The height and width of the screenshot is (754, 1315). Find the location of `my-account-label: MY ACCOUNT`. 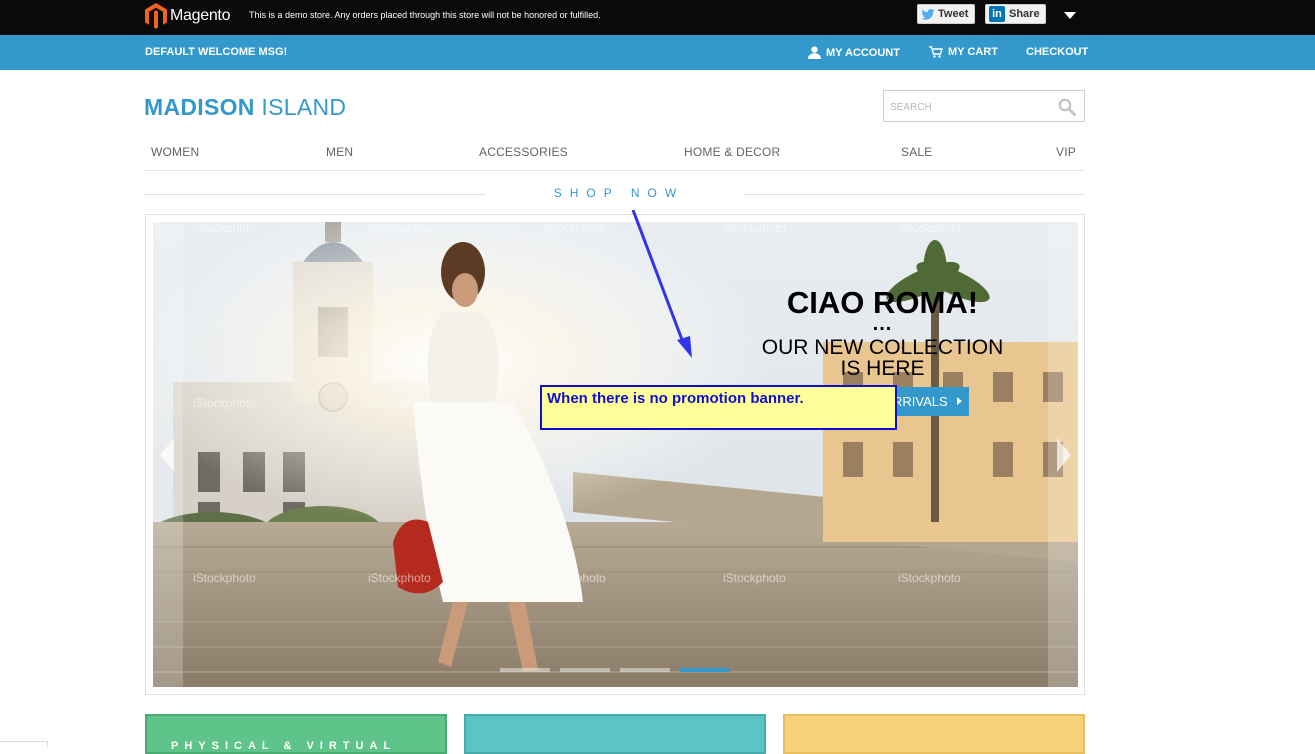

my-account-label: MY ACCOUNT is located at coordinates (863, 52).